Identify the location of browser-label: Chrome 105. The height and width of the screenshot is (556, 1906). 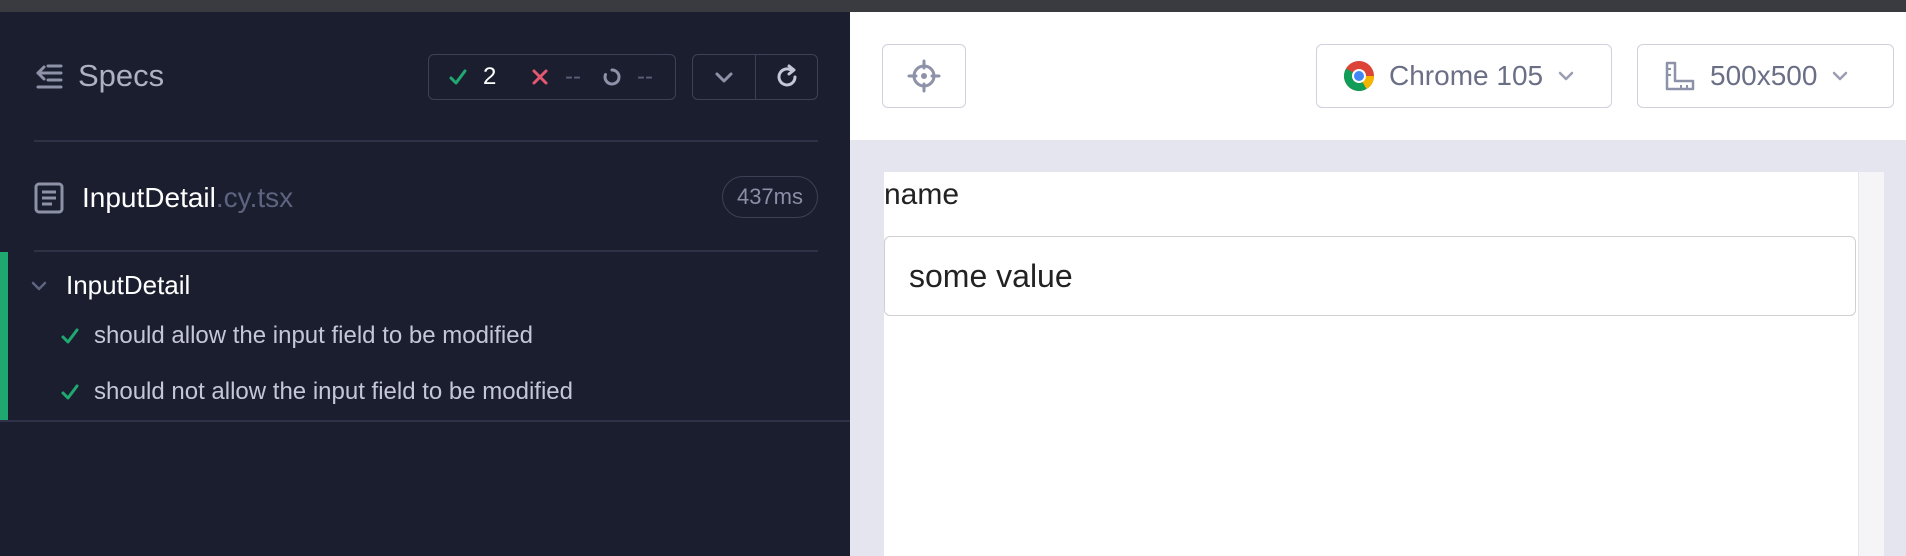
(1466, 75).